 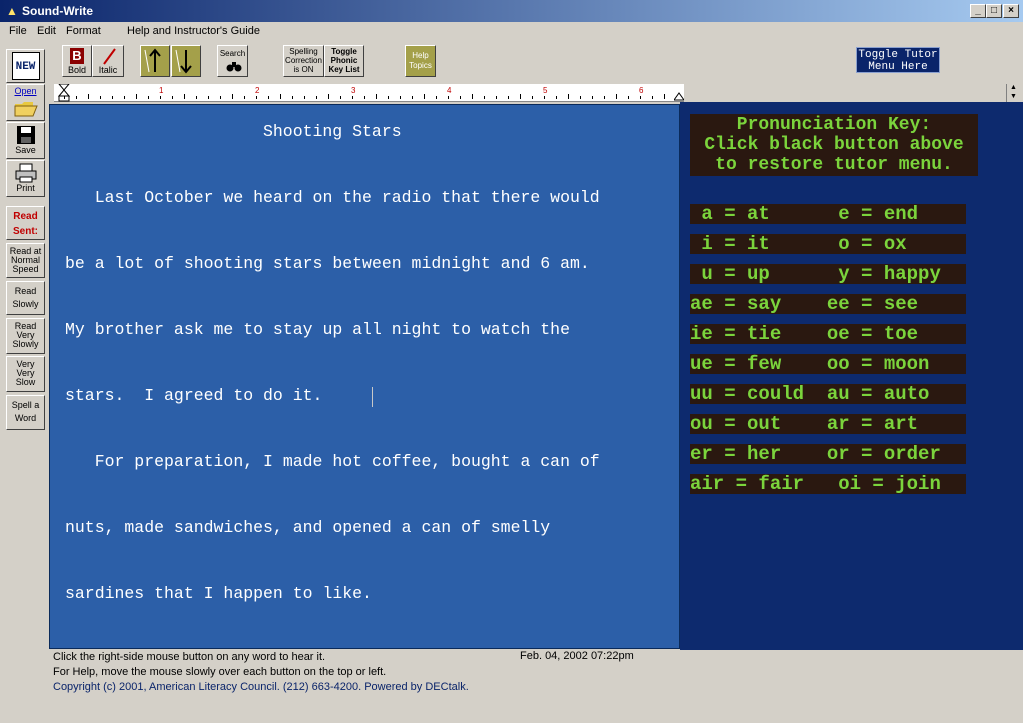 What do you see at coordinates (372, 397) in the screenshot?
I see `text-caret` at bounding box center [372, 397].